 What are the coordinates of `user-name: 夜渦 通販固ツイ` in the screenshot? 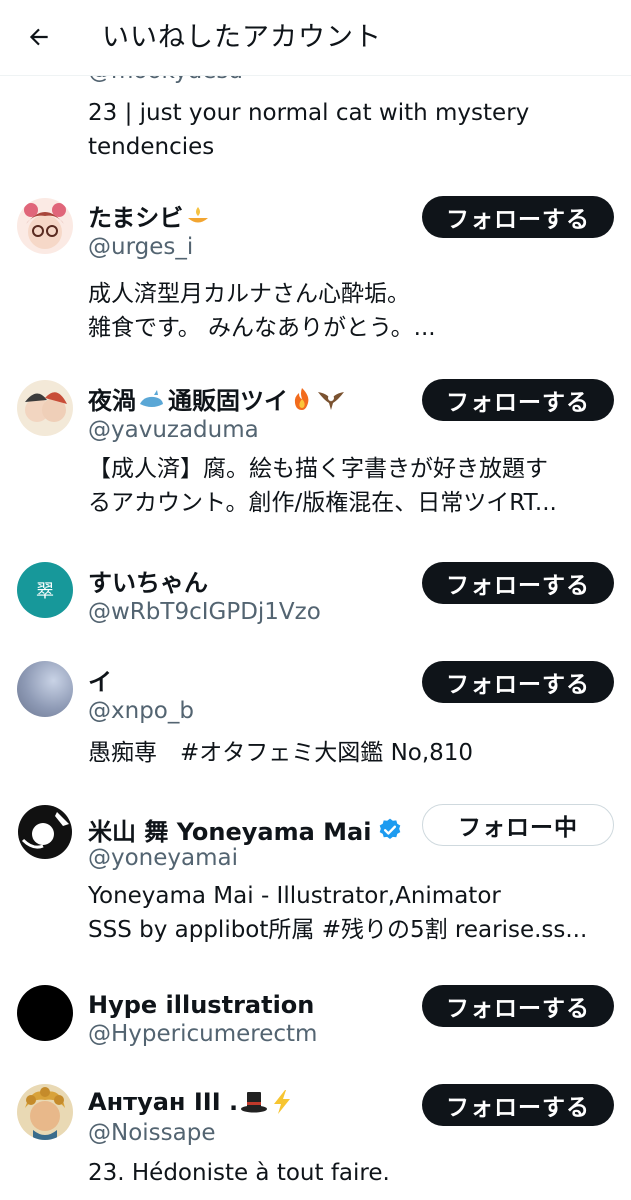 It's located at (217, 398).